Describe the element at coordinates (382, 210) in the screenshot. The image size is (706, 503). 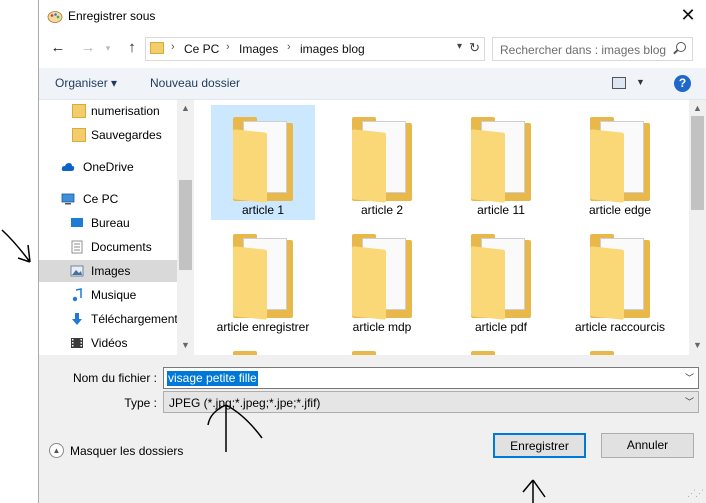
I see `file-name: article 2` at that location.